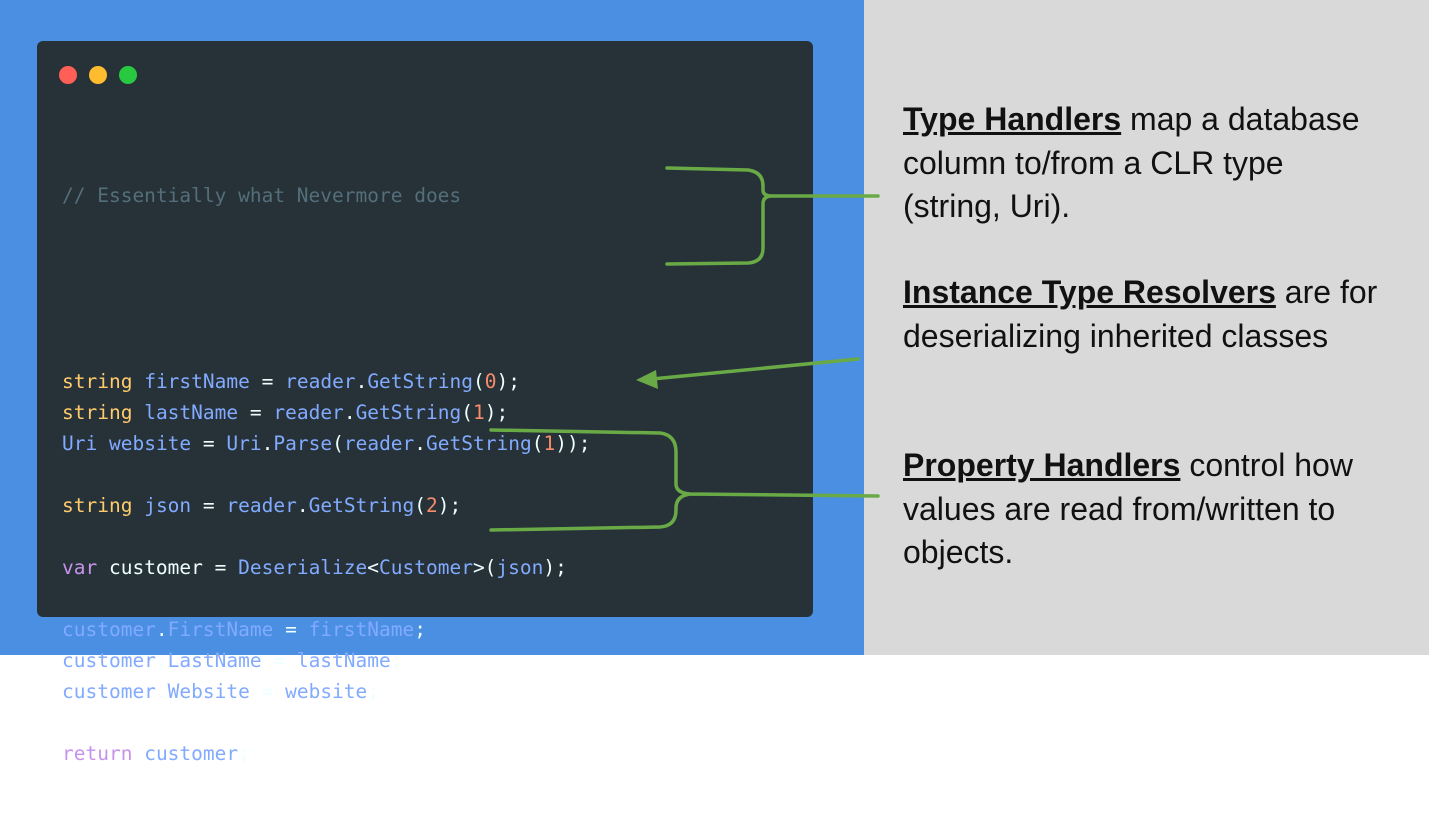 This screenshot has width=1429, height=831. Describe the element at coordinates (262, 195) in the screenshot. I see `code-comment: // Essentially what Nevermore does` at that location.